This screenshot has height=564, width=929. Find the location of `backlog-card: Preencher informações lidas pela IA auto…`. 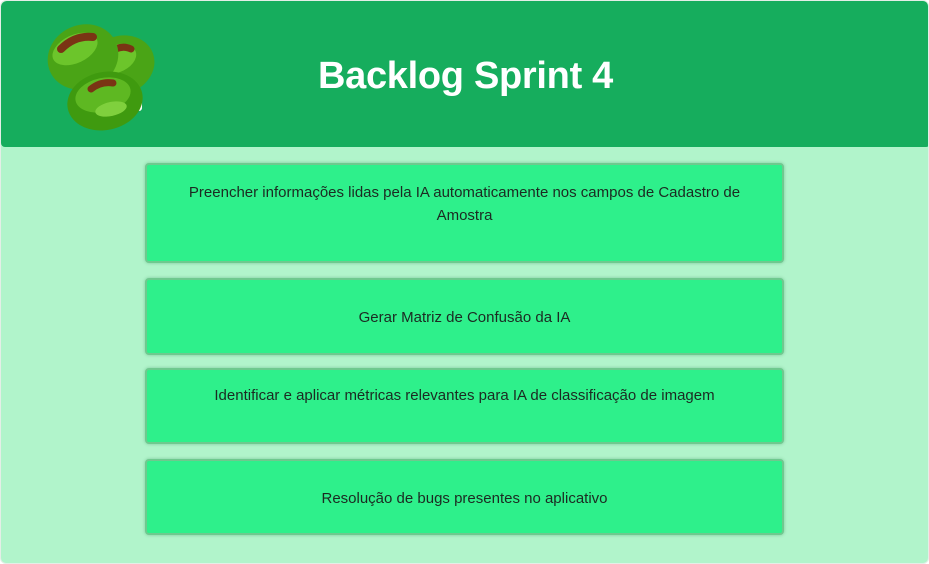

backlog-card: Preencher informações lidas pela IA auto… is located at coordinates (464, 213).